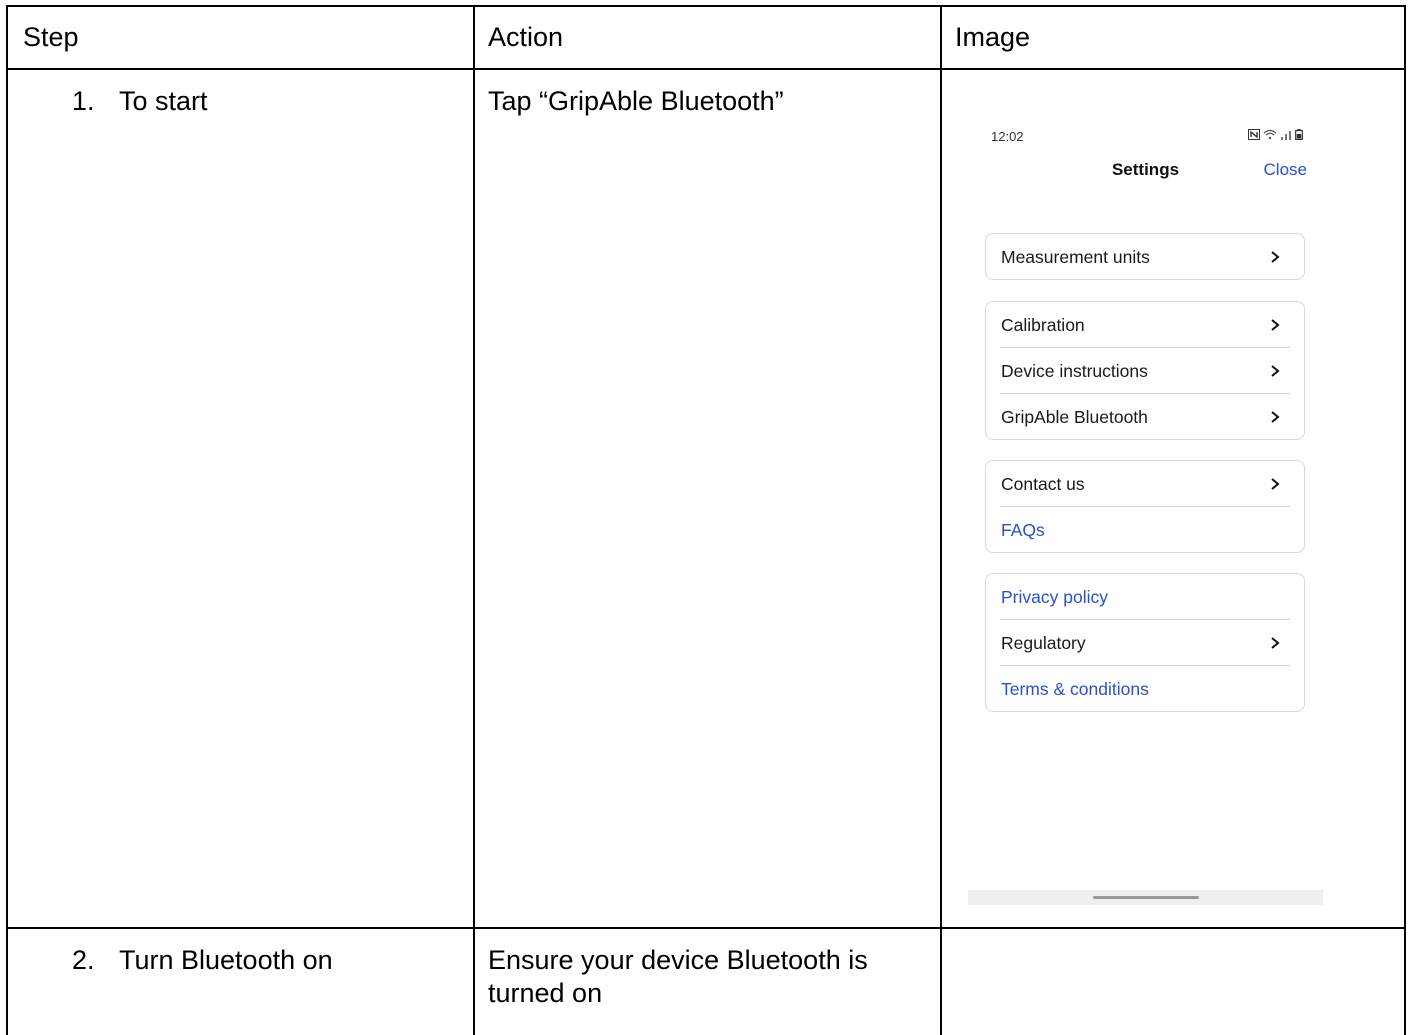 Image resolution: width=1410 pixels, height=1035 pixels. I want to click on settings-item-label: GripAble Bluetooth, so click(1074, 417).